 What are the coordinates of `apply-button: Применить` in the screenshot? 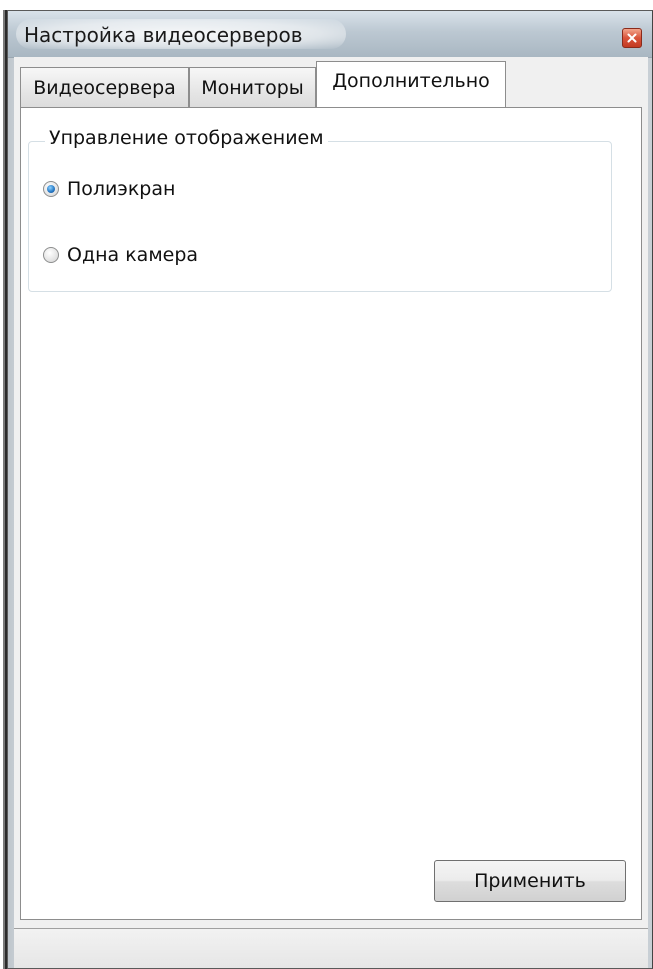 It's located at (530, 881).